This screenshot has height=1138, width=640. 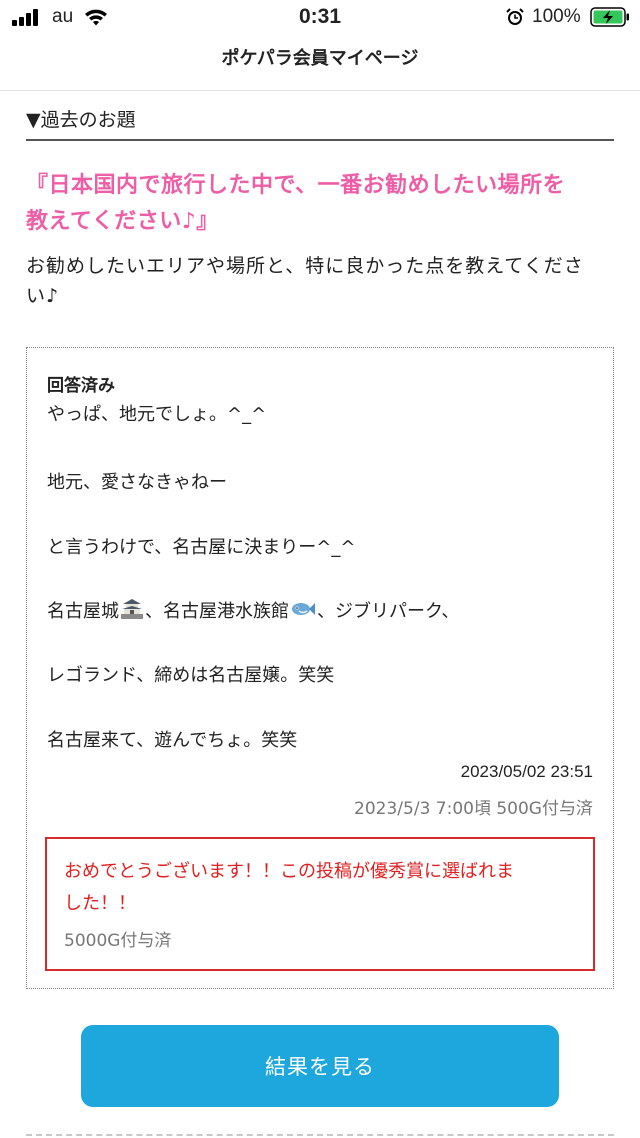 What do you see at coordinates (526, 771) in the screenshot?
I see `answer-timestamp: 2023/05/02 23:51` at bounding box center [526, 771].